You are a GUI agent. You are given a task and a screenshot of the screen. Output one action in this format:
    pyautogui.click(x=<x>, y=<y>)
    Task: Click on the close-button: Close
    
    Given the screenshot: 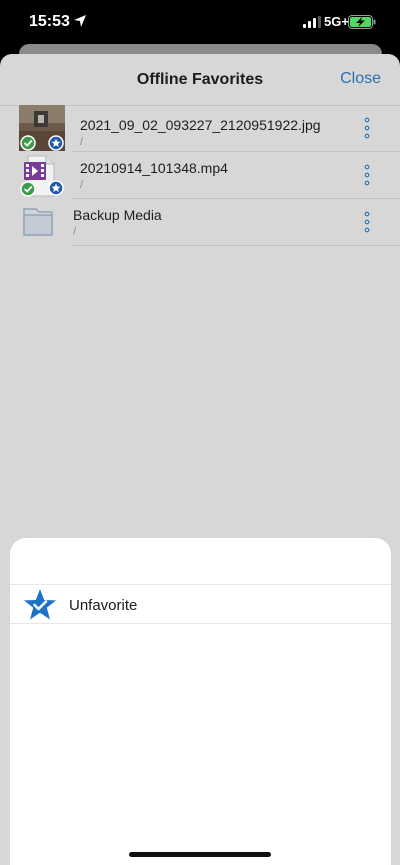 What is the action you would take?
    pyautogui.click(x=360, y=79)
    